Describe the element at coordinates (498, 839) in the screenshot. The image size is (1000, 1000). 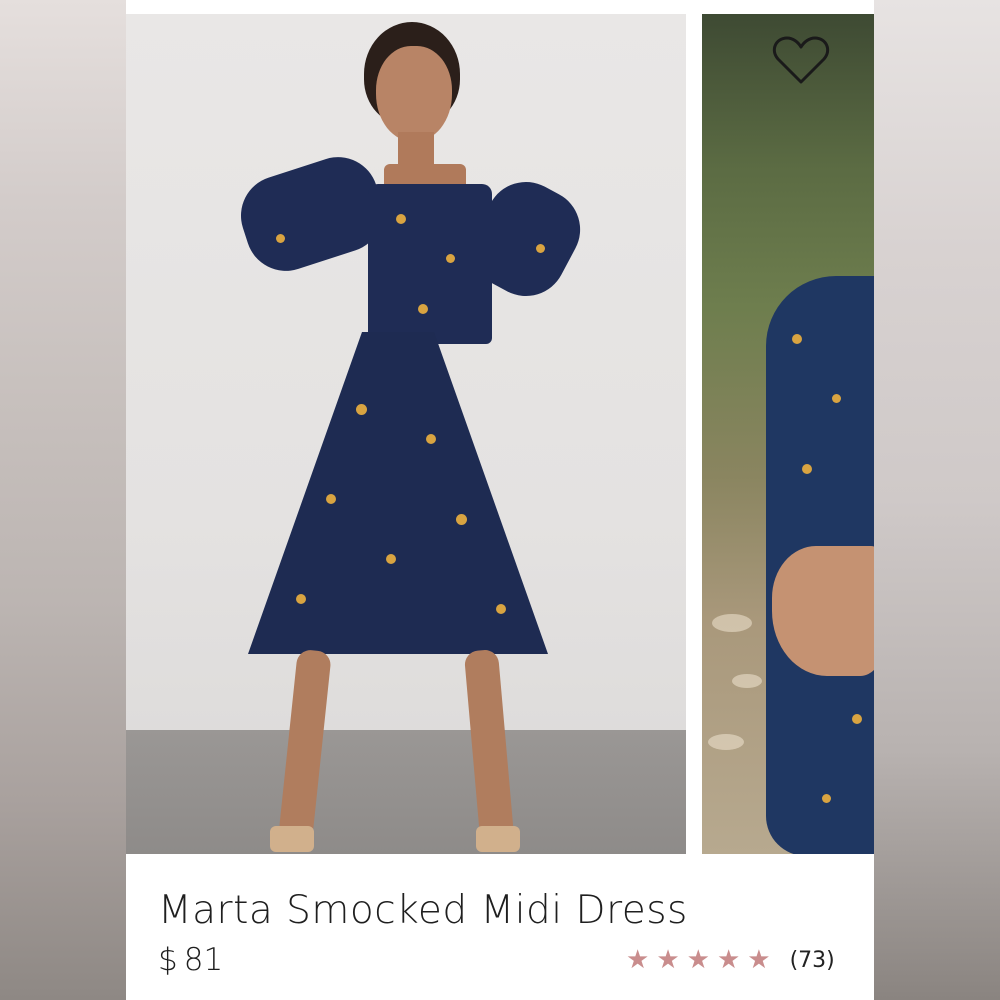
I see `model-shoe-right` at that location.